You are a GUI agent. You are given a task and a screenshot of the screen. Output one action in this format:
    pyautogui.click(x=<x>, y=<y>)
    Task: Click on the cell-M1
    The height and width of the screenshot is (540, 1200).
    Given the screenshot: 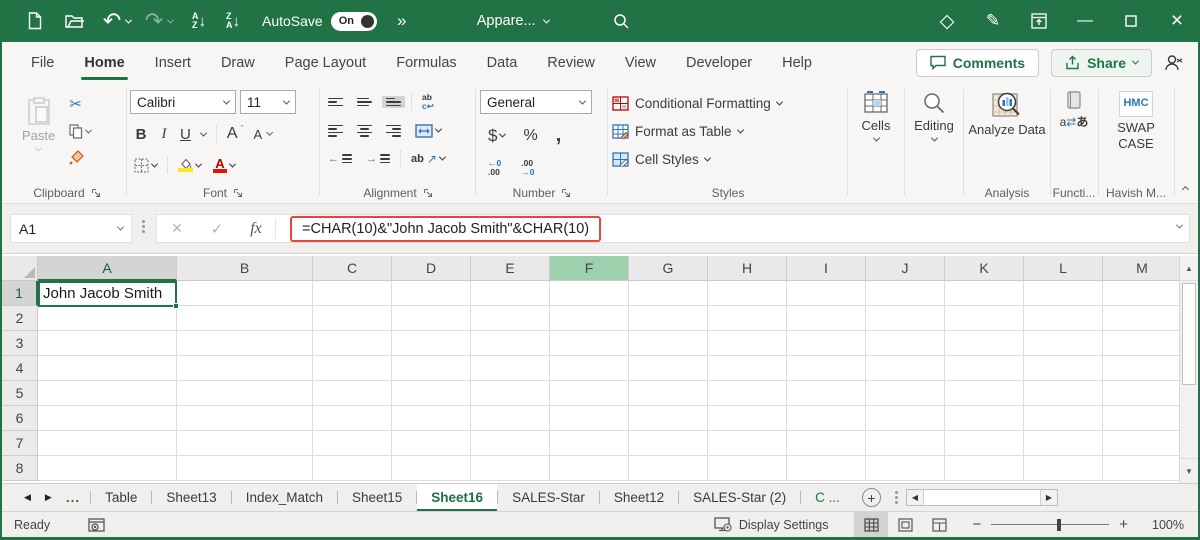 What is the action you would take?
    pyautogui.click(x=1142, y=293)
    